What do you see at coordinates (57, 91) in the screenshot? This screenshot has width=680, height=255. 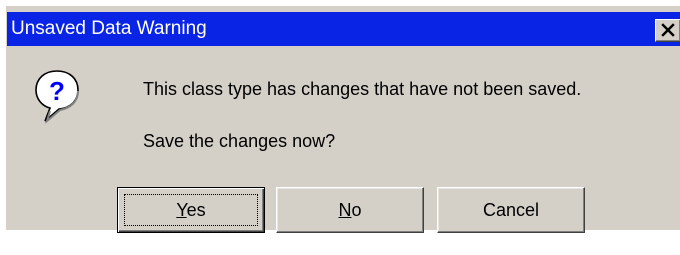 I see `question-mark-glyph: ?` at bounding box center [57, 91].